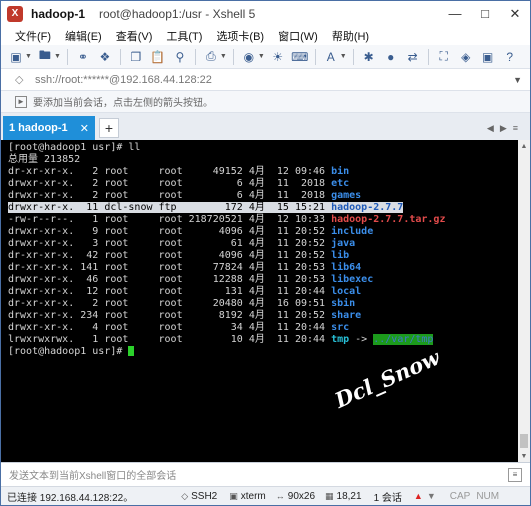 The height and width of the screenshot is (506, 531). What do you see at coordinates (346, 291) in the screenshot?
I see `listing-entry-name: local` at bounding box center [346, 291].